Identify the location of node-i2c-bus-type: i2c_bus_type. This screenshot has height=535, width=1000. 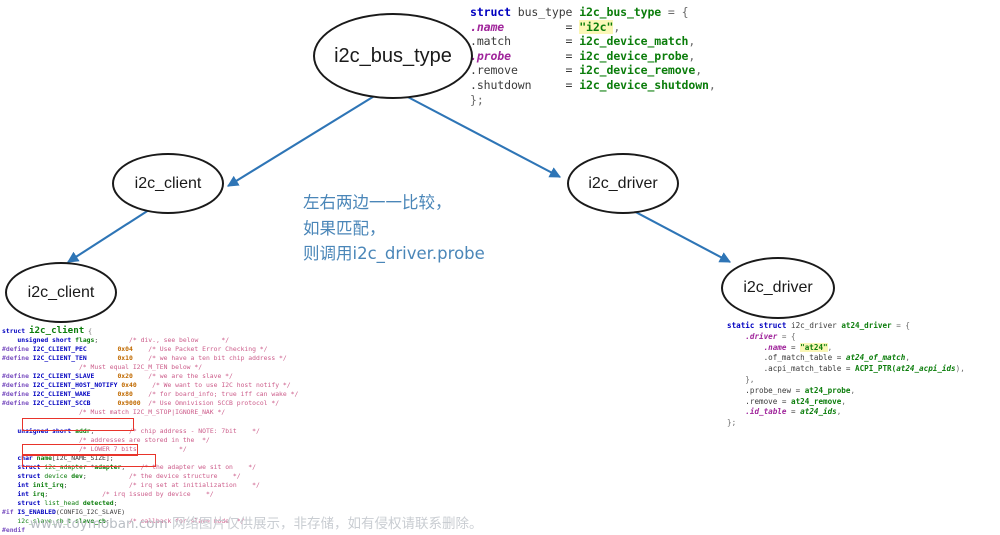
(393, 56).